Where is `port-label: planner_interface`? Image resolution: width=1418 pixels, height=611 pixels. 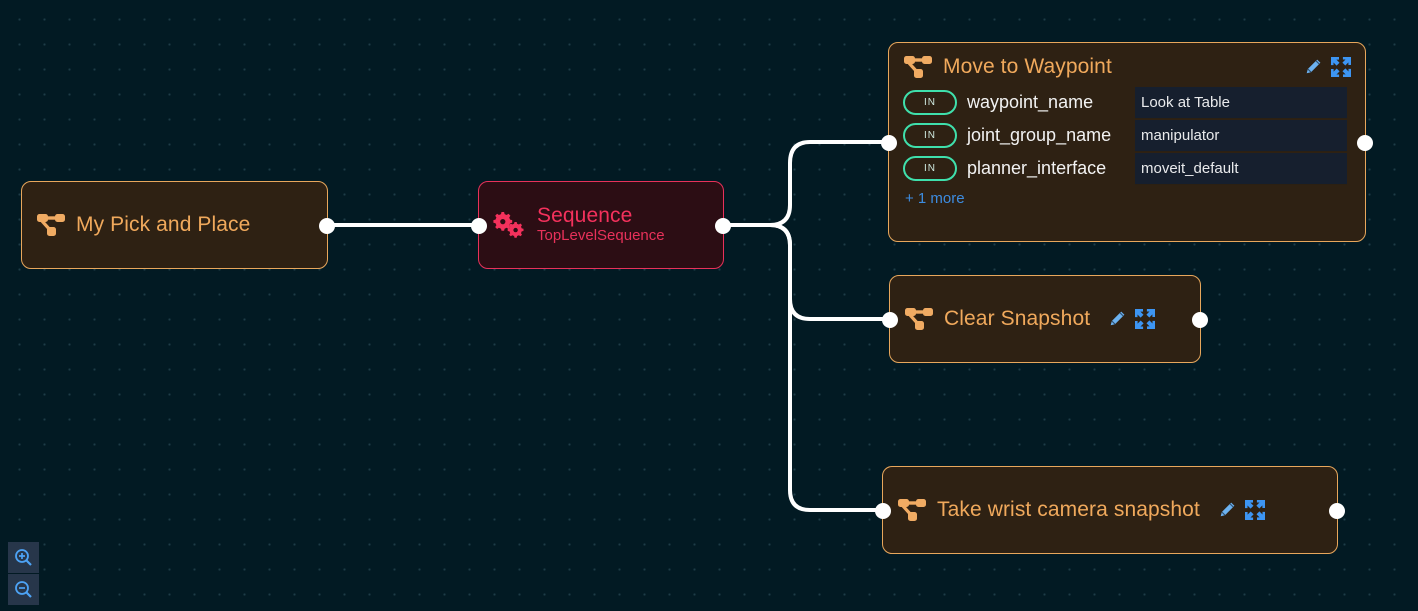 port-label: planner_interface is located at coordinates (1037, 168).